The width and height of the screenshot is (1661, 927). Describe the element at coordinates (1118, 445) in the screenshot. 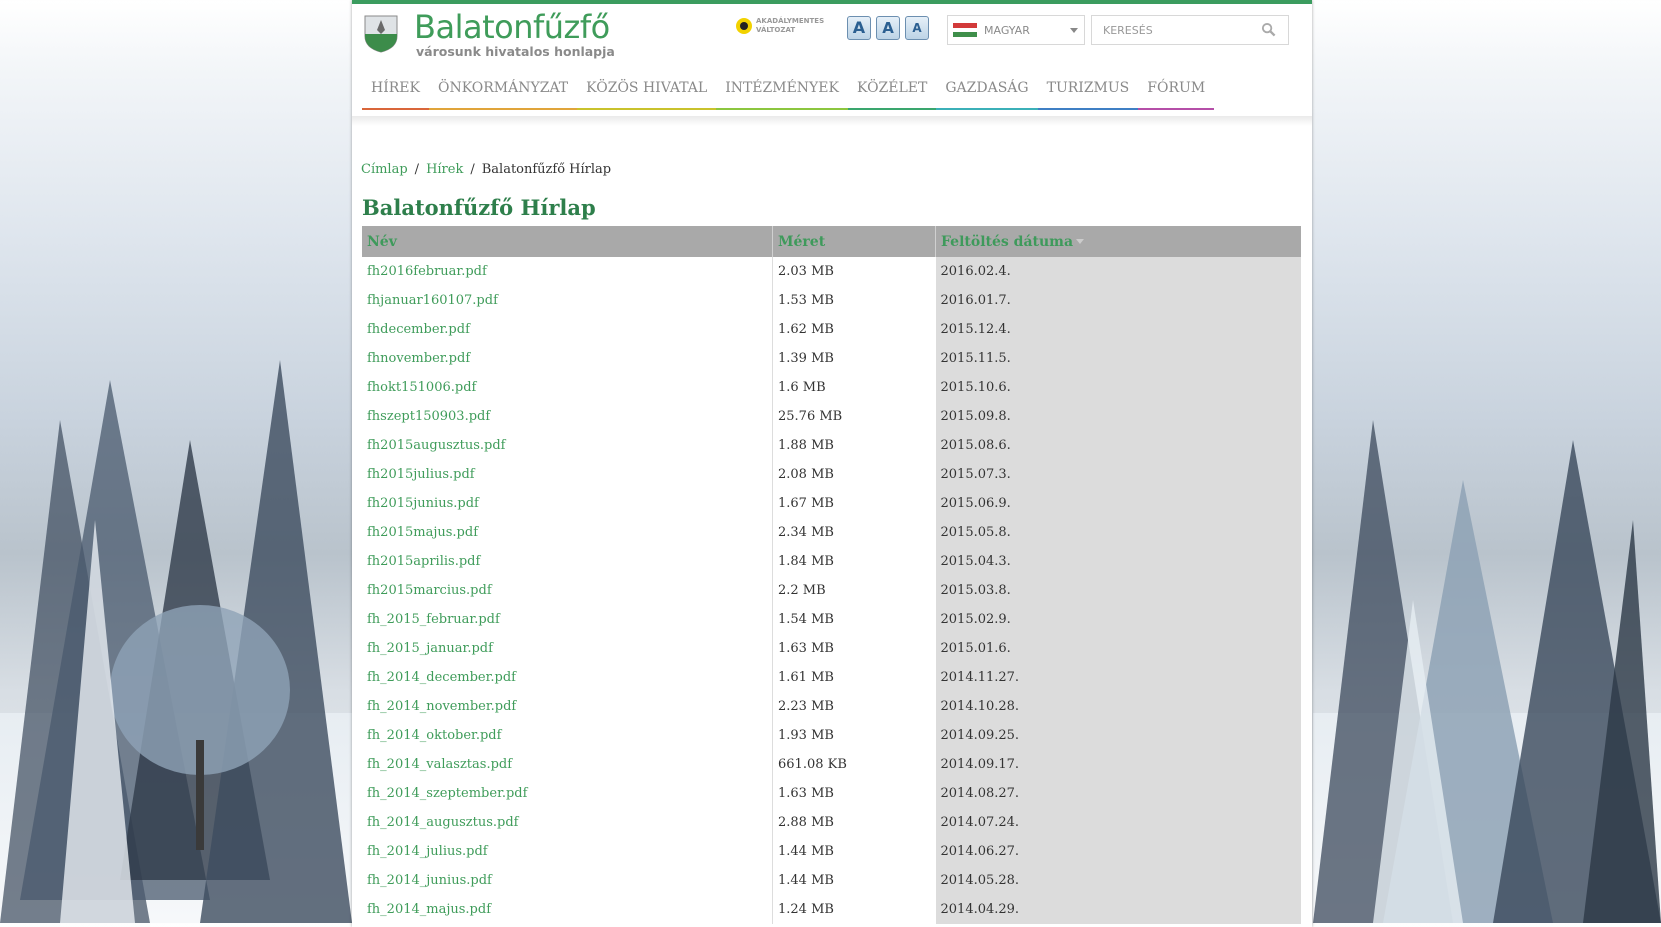

I see `upload-date: 2015.08.6.` at that location.